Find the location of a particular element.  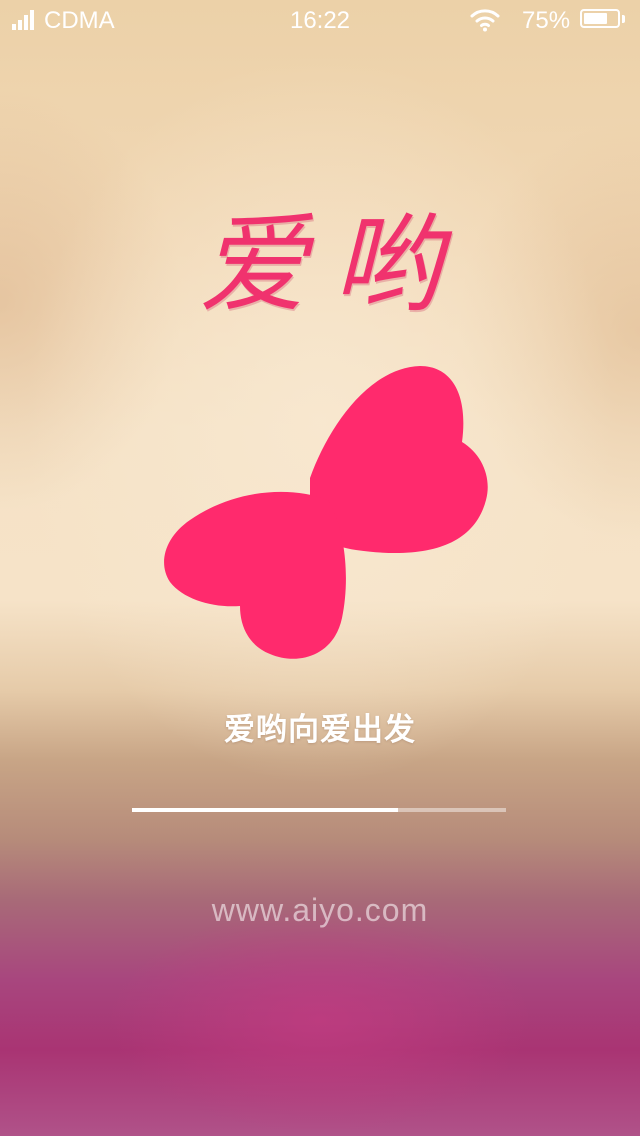

tagline: 爱哟向爱出发 is located at coordinates (320, 729).